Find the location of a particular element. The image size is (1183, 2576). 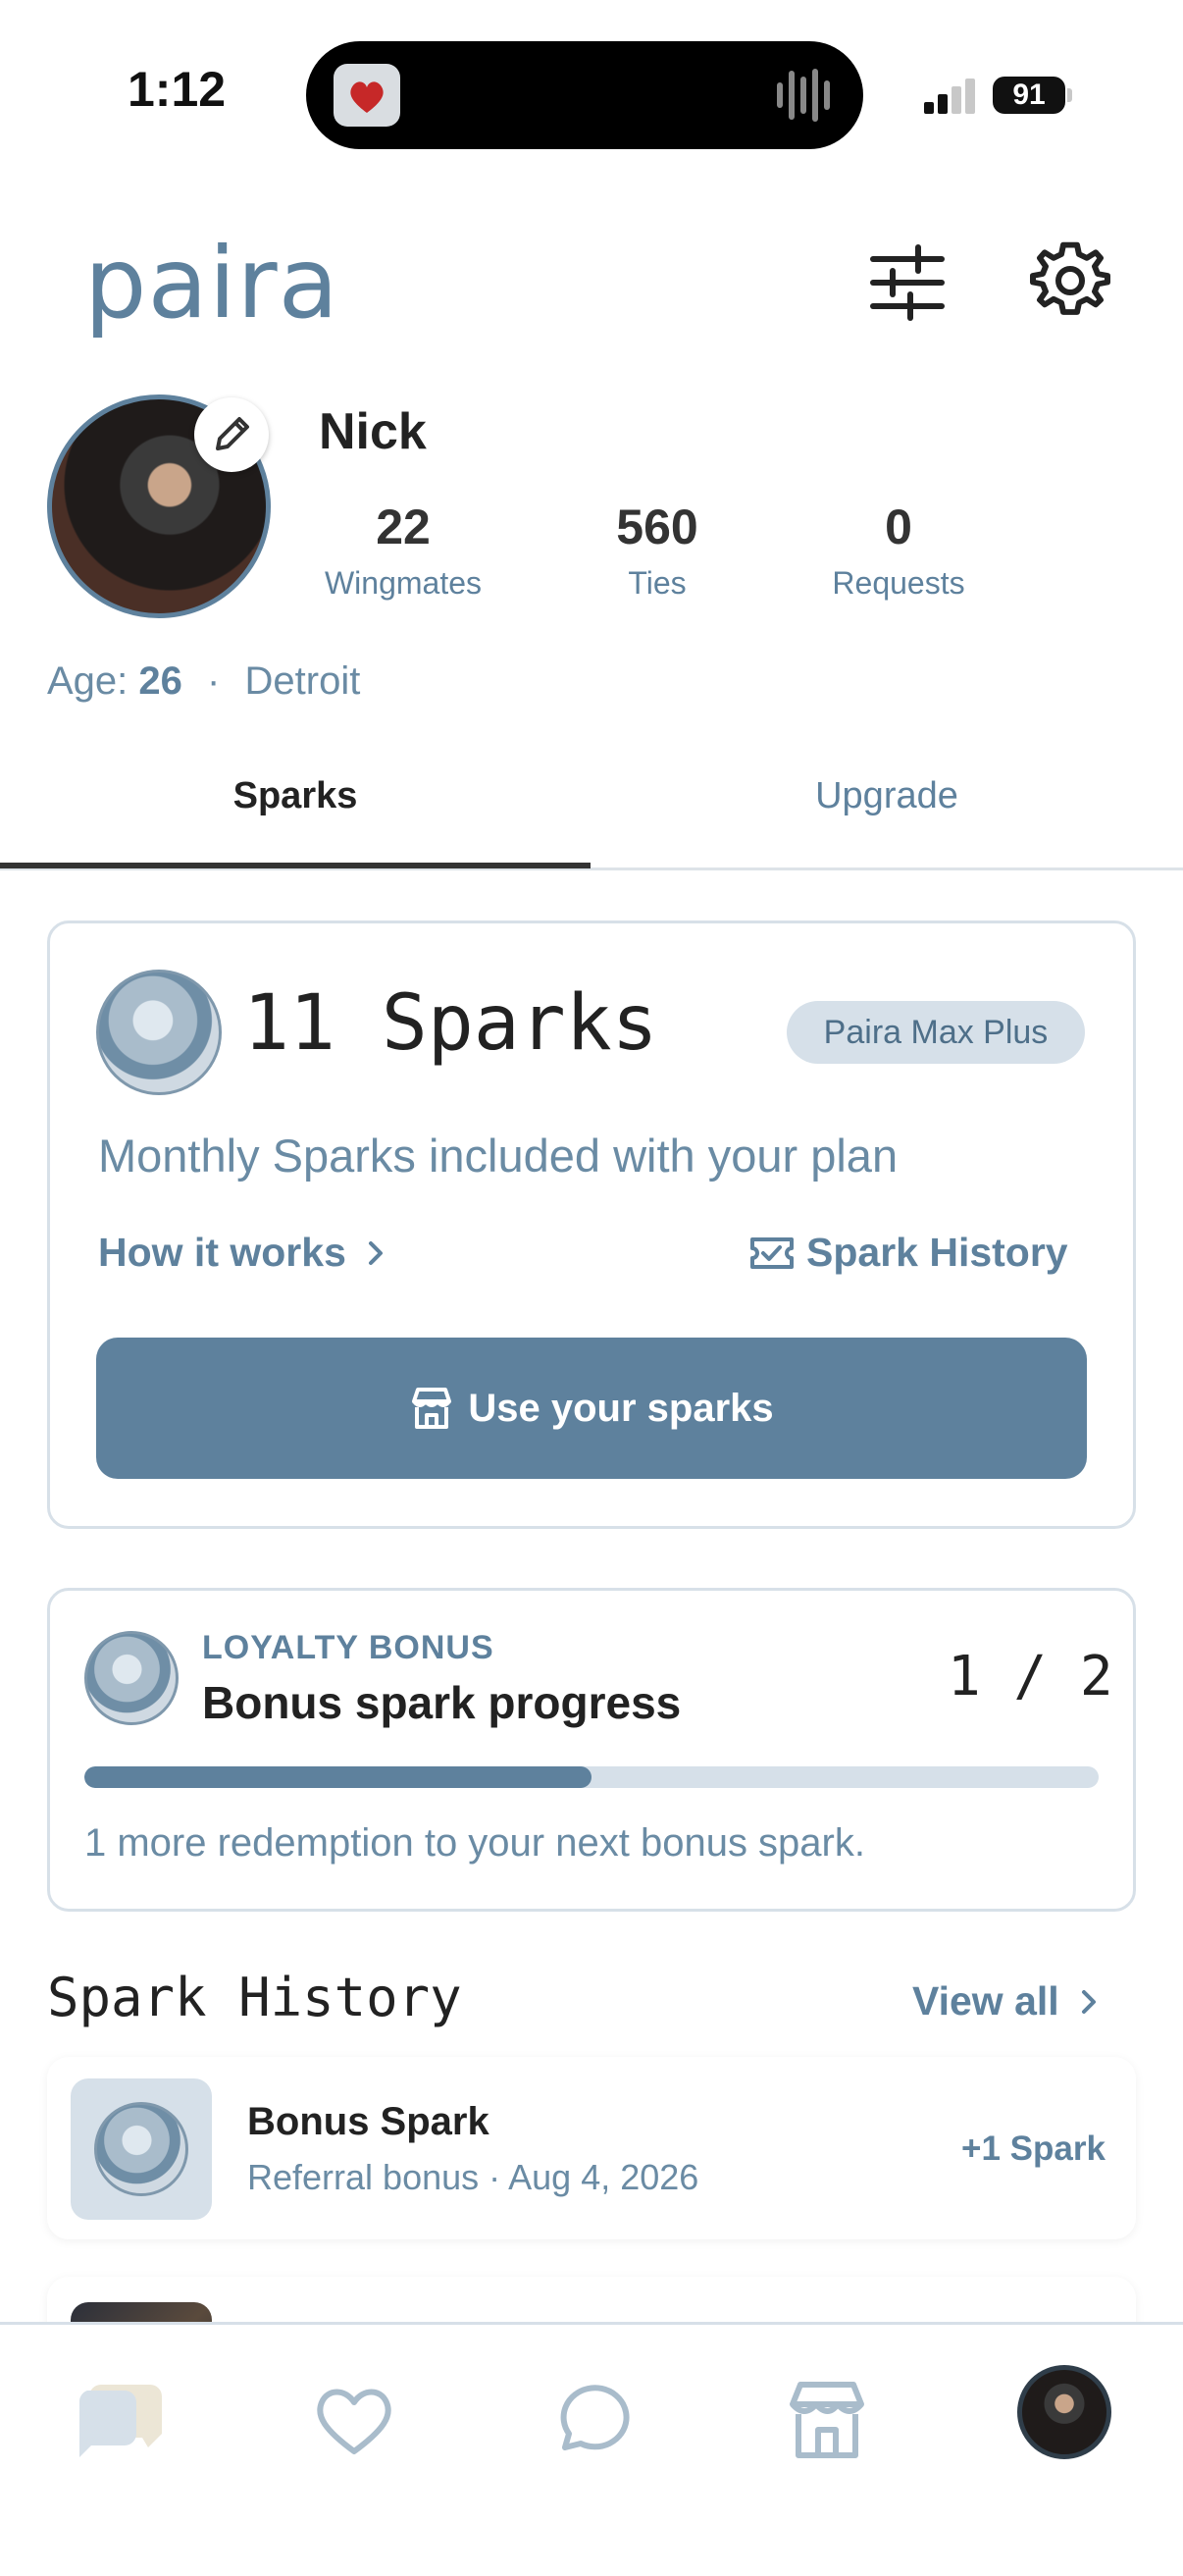

stat-wingmates-value: 22 is located at coordinates (404, 526).